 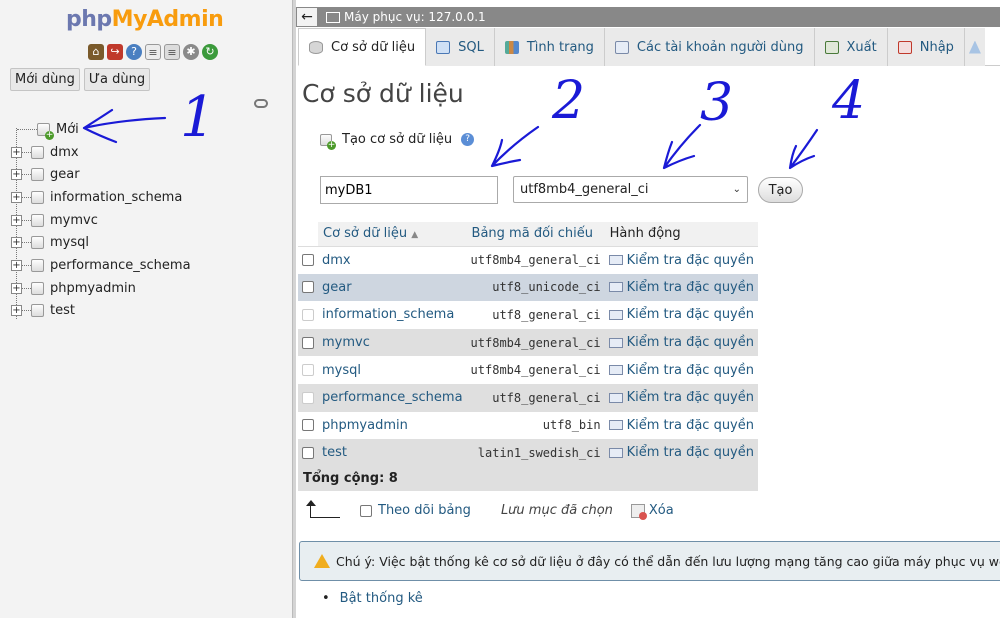 What do you see at coordinates (210, 52) in the screenshot?
I see `reload-icon: ↻` at bounding box center [210, 52].